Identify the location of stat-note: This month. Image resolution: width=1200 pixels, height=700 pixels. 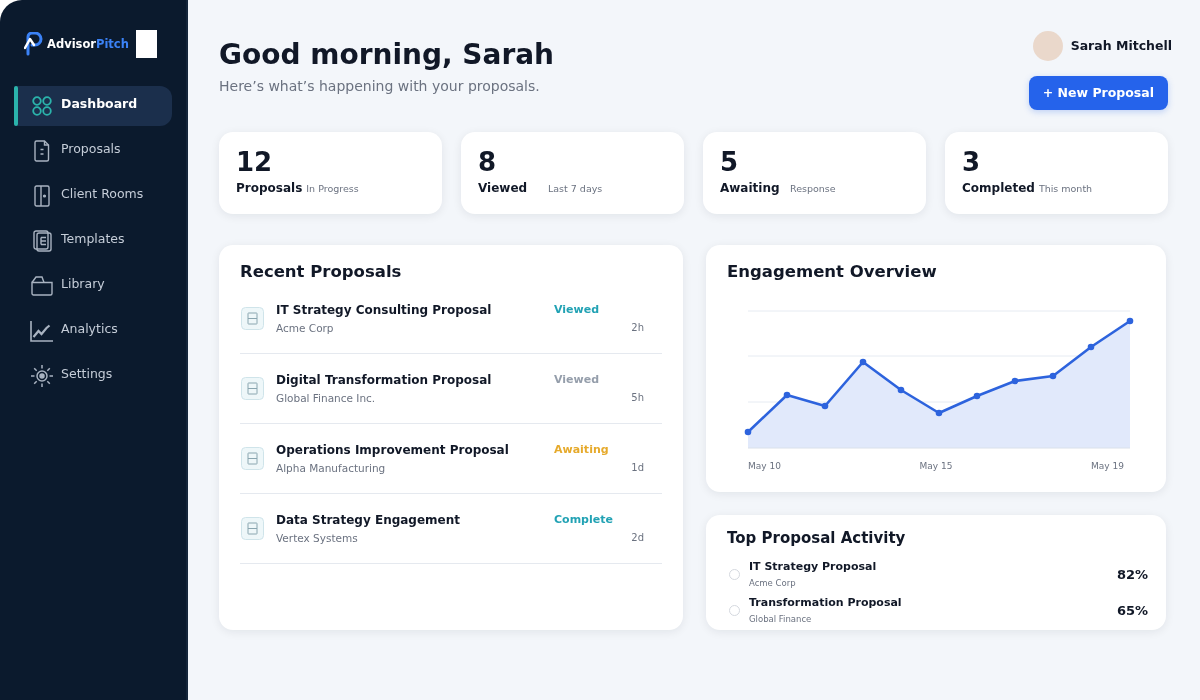
(1065, 189).